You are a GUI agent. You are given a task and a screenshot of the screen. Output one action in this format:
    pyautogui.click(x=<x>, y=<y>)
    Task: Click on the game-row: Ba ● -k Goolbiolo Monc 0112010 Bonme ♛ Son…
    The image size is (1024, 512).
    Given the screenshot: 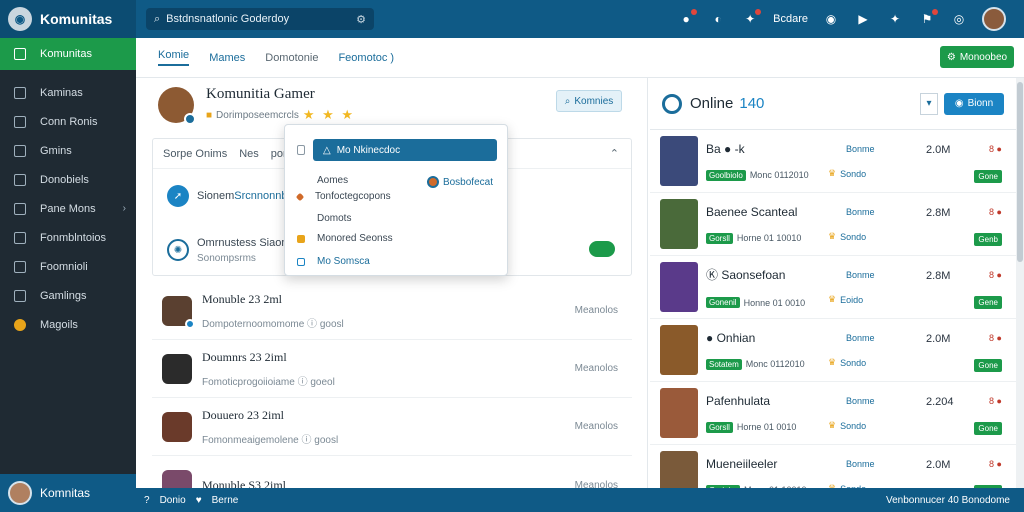 What is the action you would take?
    pyautogui.click(x=837, y=161)
    